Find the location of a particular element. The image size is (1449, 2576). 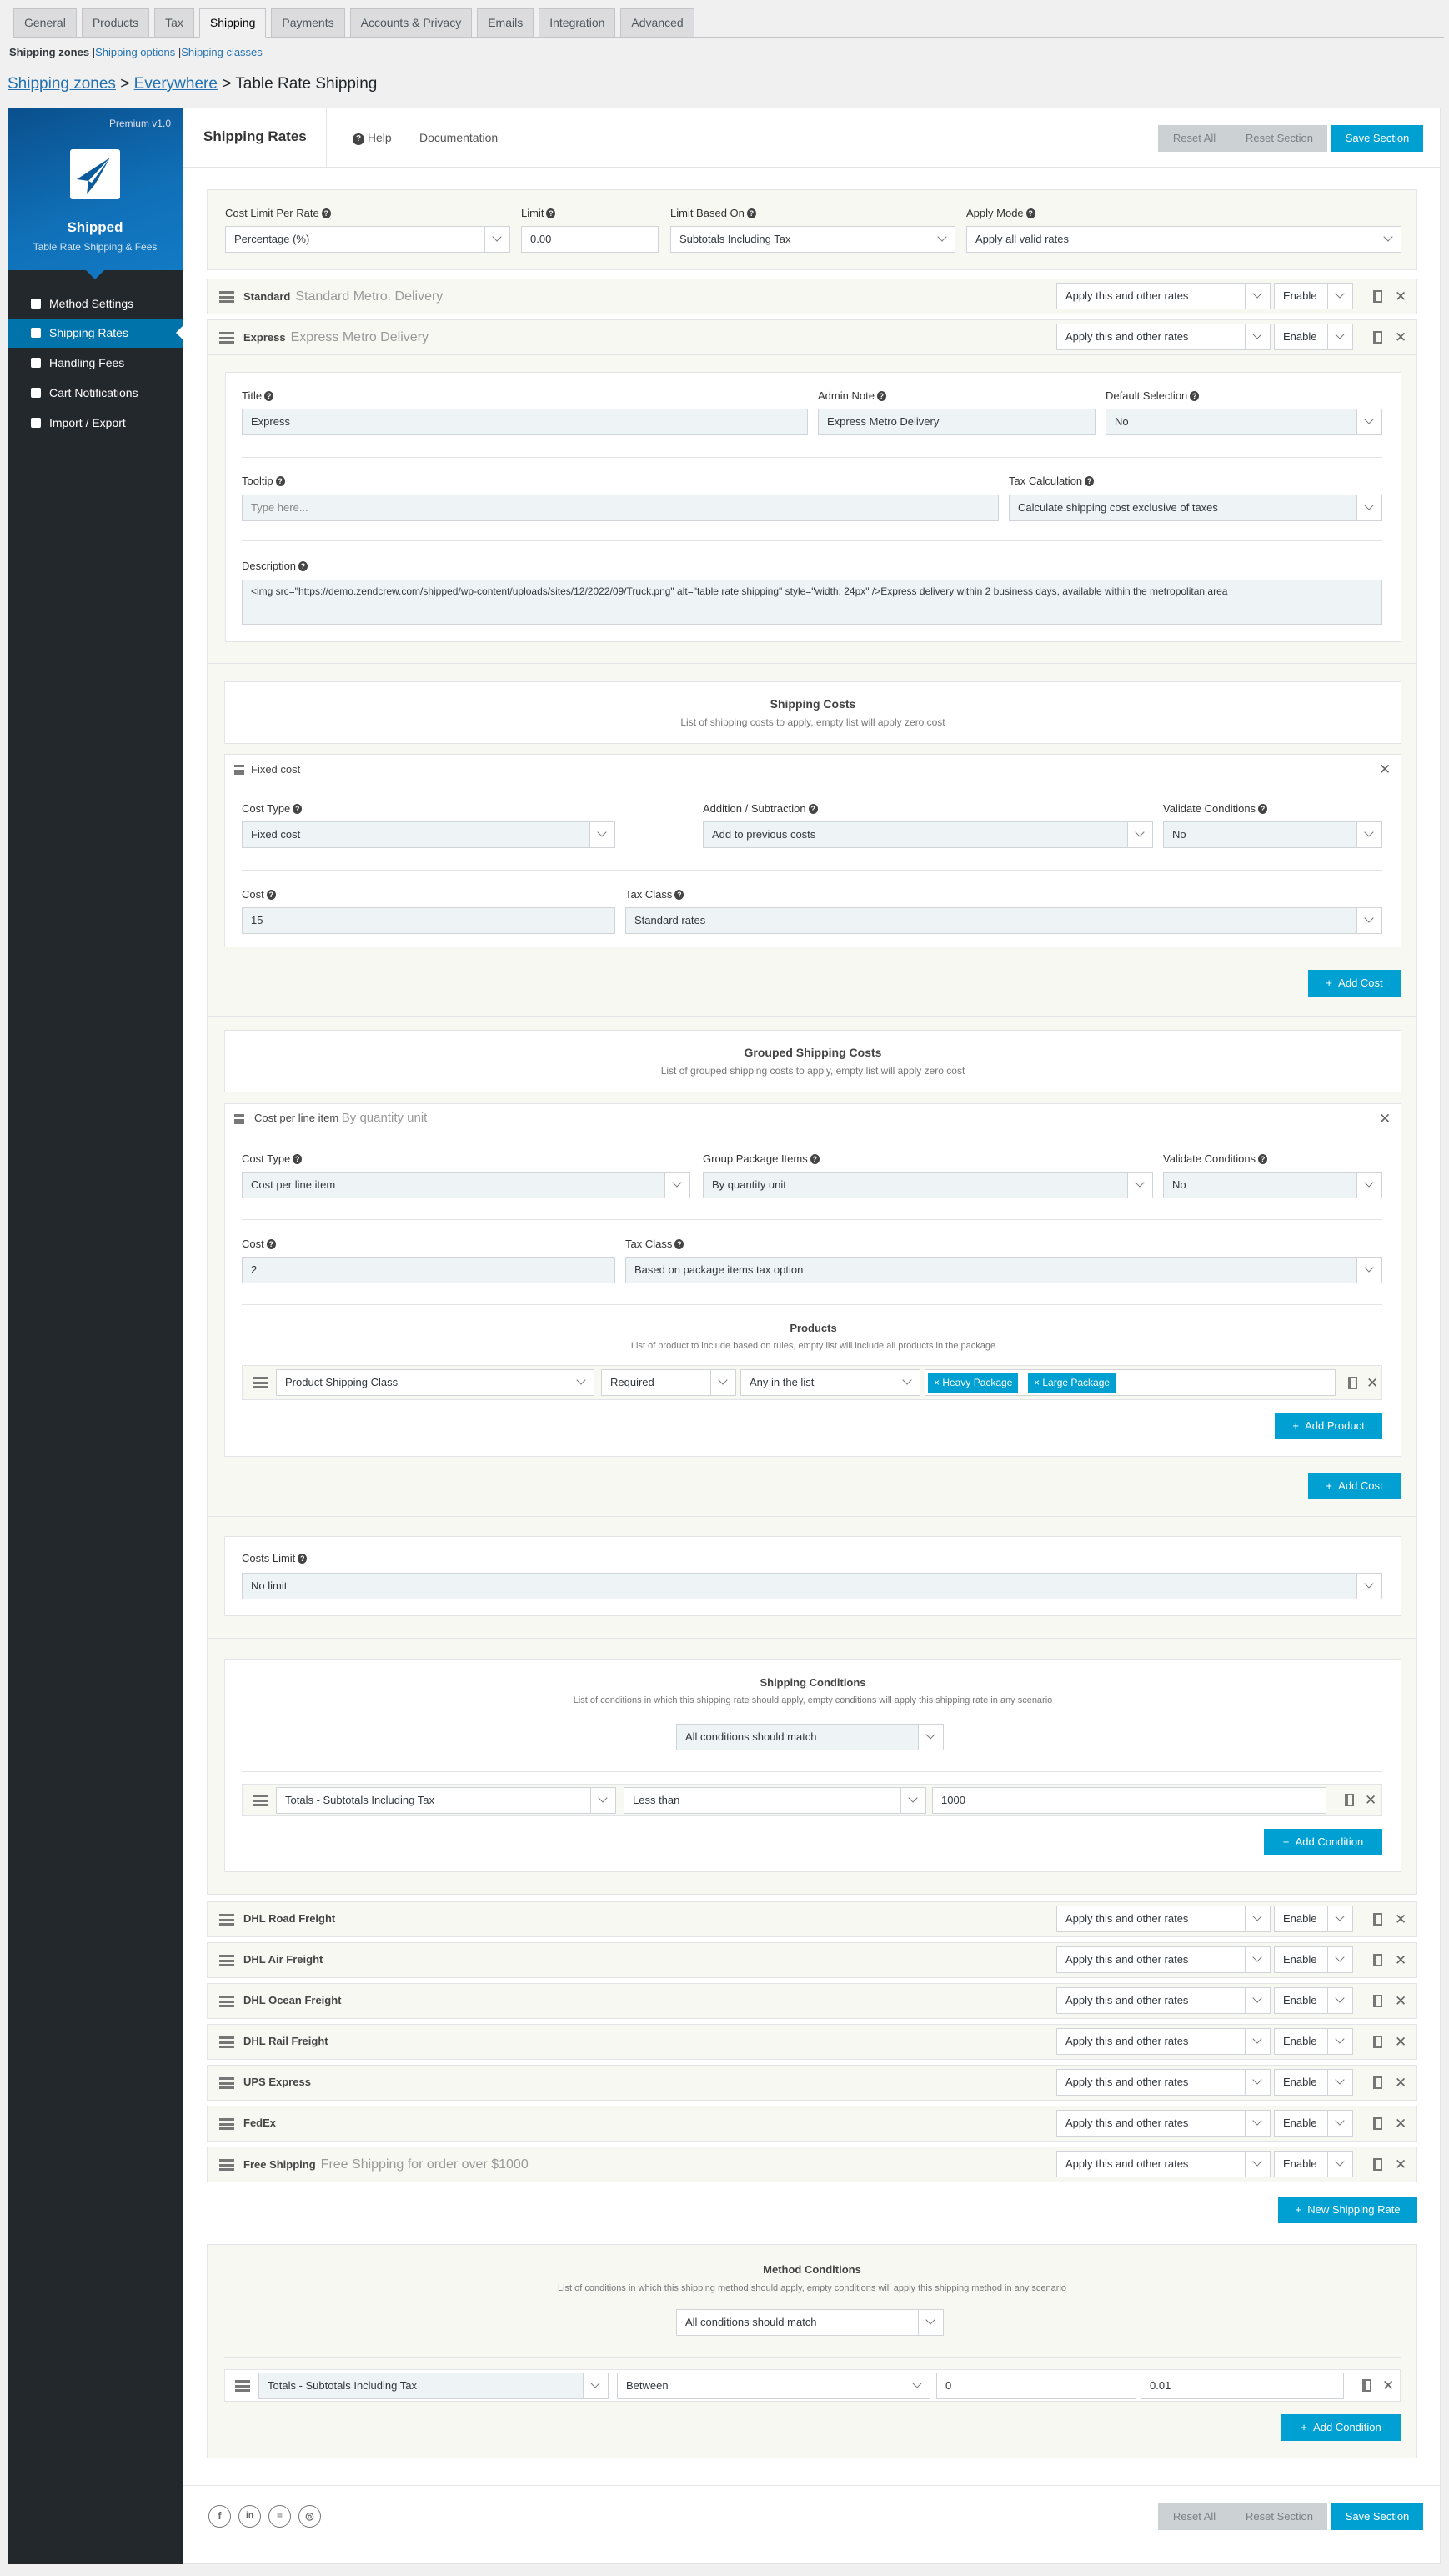

tab-general: General is located at coordinates (45, 23).